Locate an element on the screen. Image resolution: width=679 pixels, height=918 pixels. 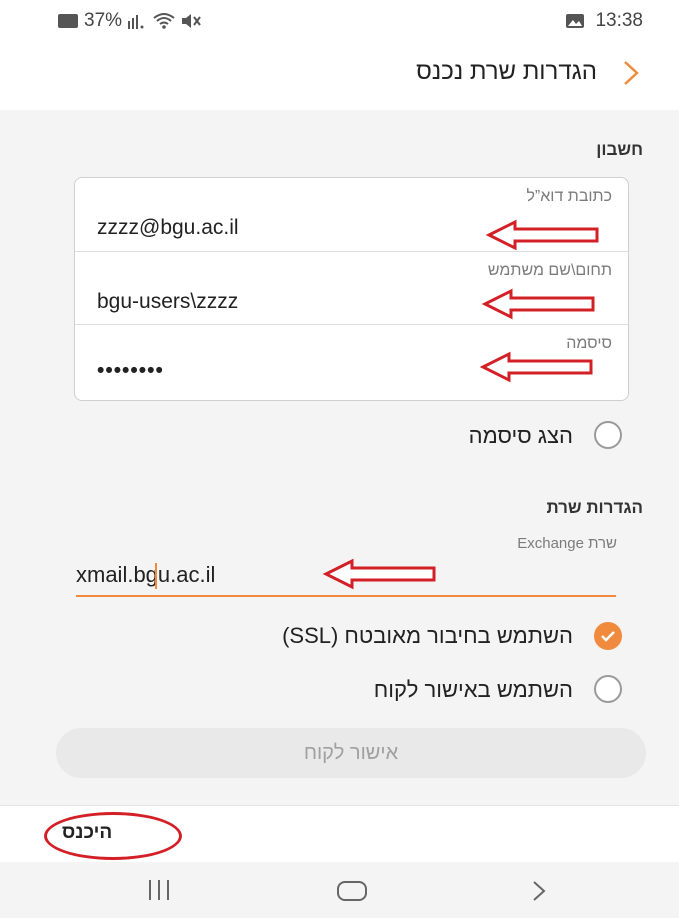
server-label: שרת Exchange is located at coordinates (567, 543).